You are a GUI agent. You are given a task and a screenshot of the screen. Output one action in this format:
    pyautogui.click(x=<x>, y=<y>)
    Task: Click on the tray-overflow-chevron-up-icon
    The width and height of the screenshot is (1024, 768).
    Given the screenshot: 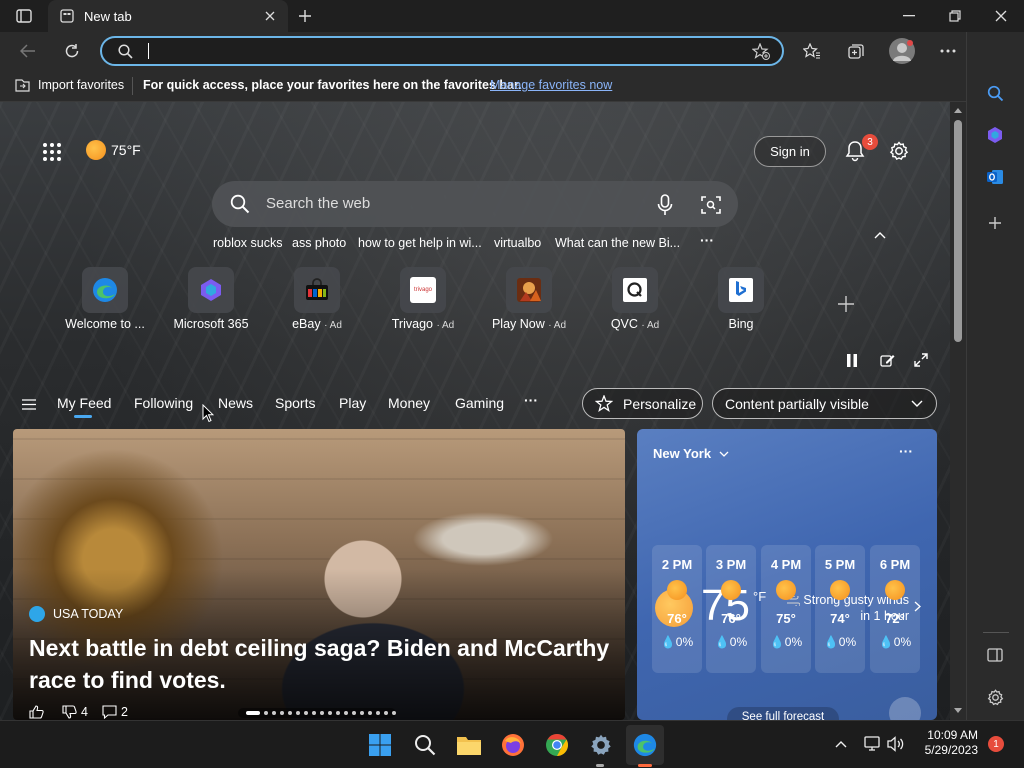 What is the action you would take?
    pyautogui.click(x=841, y=744)
    